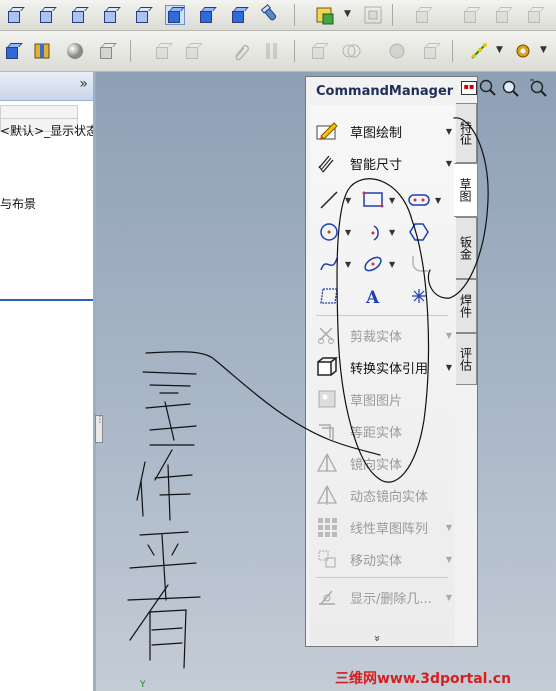  I want to click on isometric-view-icon, so click(175, 15).